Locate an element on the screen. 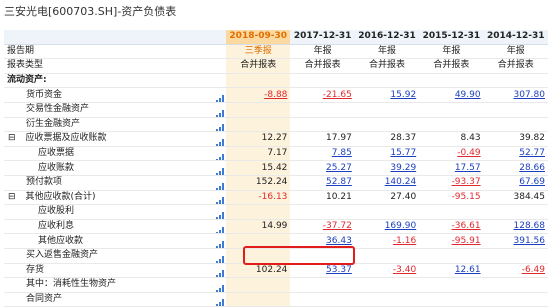 Image resolution: width=550 pixels, height=307 pixels. report-type-row: 报表类型 合并报表 合并报表 合并报表 合并报表 合并报表 is located at coordinates (276, 66).